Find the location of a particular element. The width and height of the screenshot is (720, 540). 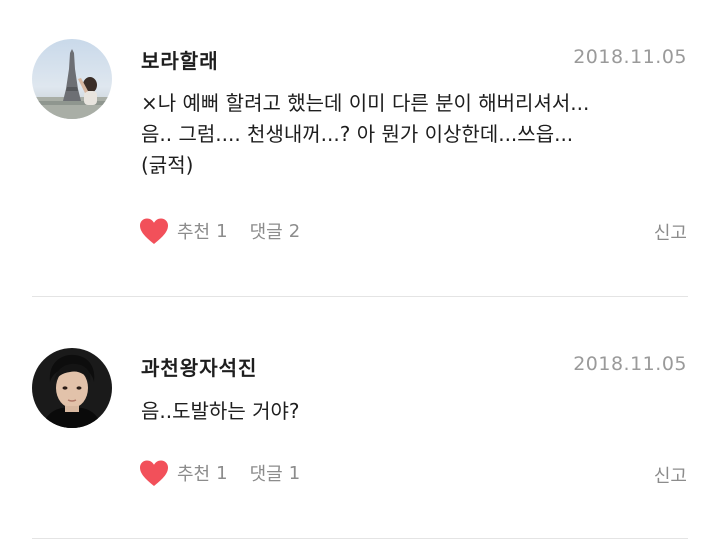

comment-body-line: 음..도발하는 거야? is located at coordinates (220, 411).